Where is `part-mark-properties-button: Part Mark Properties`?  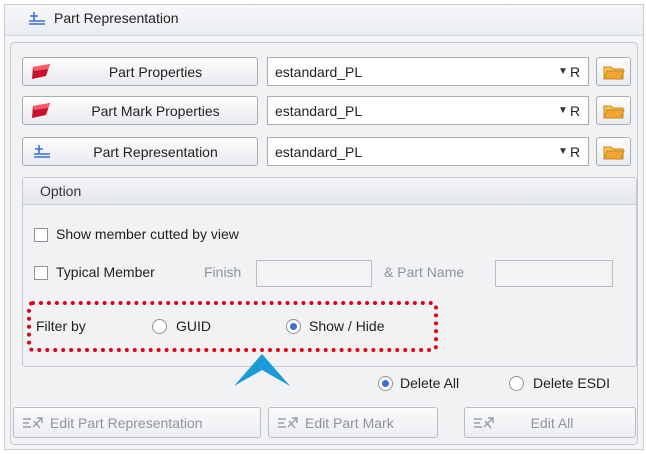 part-mark-properties-button: Part Mark Properties is located at coordinates (140, 110).